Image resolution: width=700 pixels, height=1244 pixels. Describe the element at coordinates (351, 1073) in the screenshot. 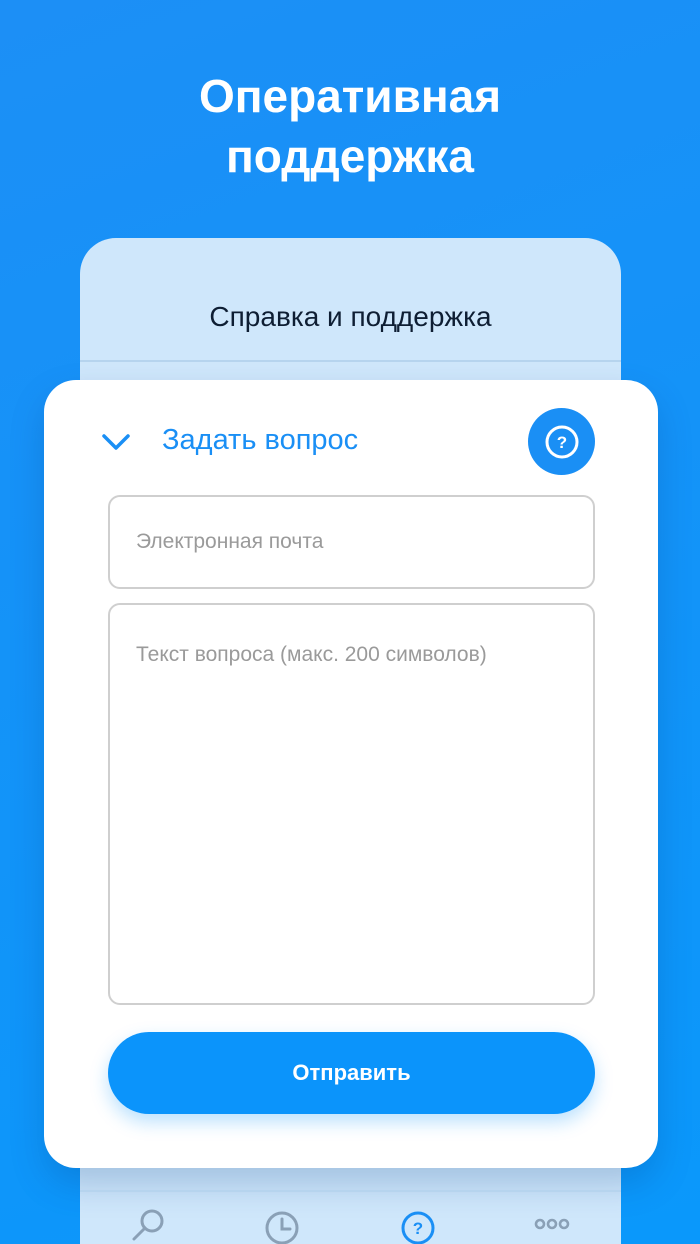

I see `send-button: Отправить` at that location.